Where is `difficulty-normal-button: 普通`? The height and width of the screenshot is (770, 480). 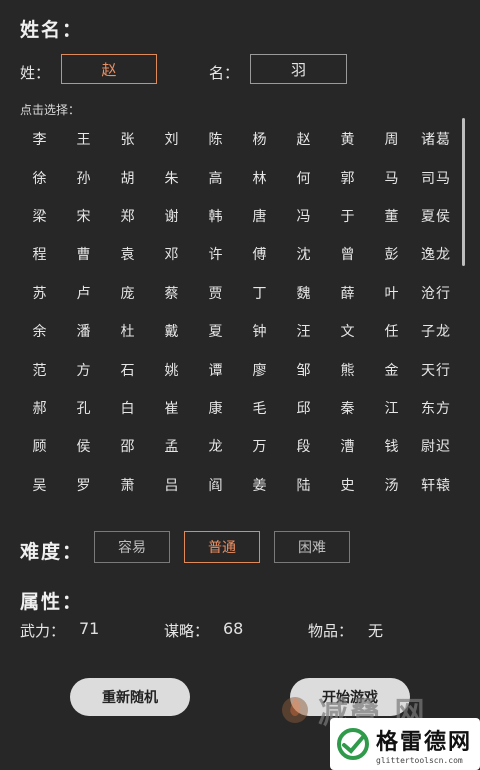 difficulty-normal-button: 普通 is located at coordinates (222, 547).